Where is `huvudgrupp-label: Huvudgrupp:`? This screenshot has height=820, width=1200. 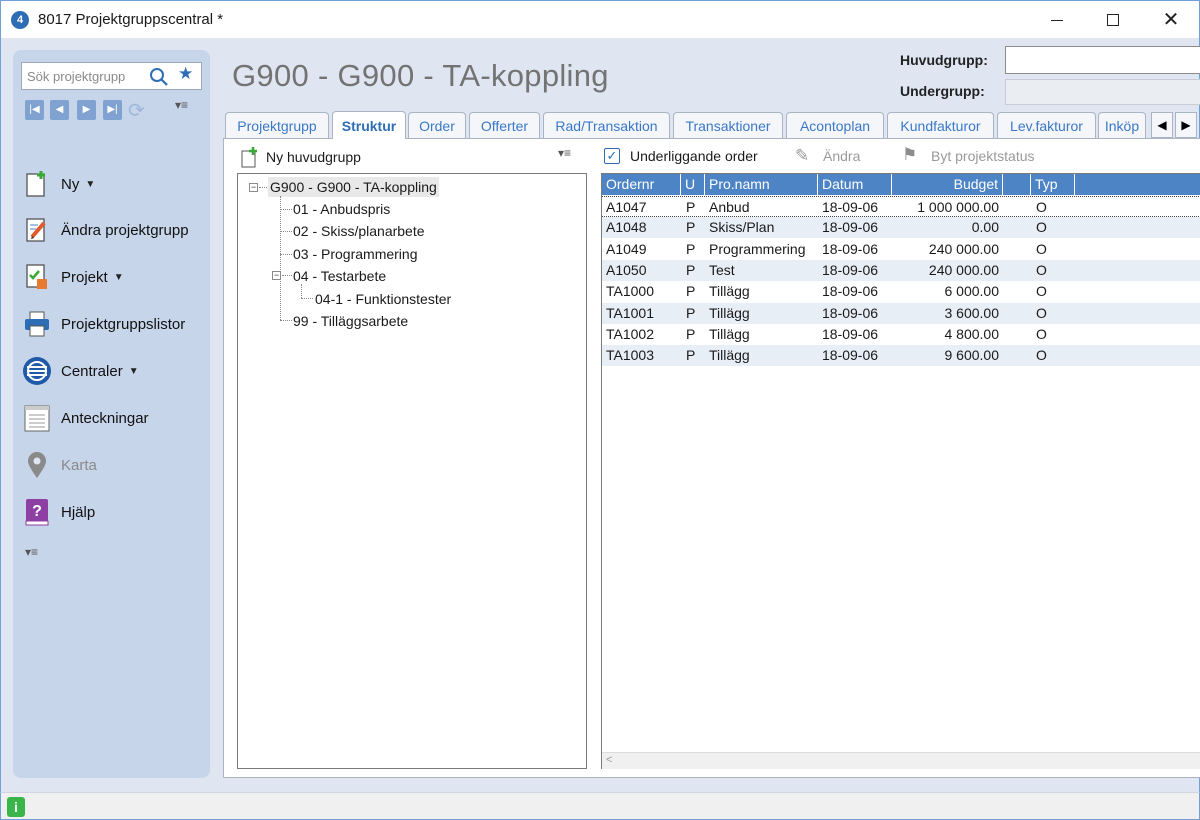
huvudgrupp-label: Huvudgrupp: is located at coordinates (944, 60).